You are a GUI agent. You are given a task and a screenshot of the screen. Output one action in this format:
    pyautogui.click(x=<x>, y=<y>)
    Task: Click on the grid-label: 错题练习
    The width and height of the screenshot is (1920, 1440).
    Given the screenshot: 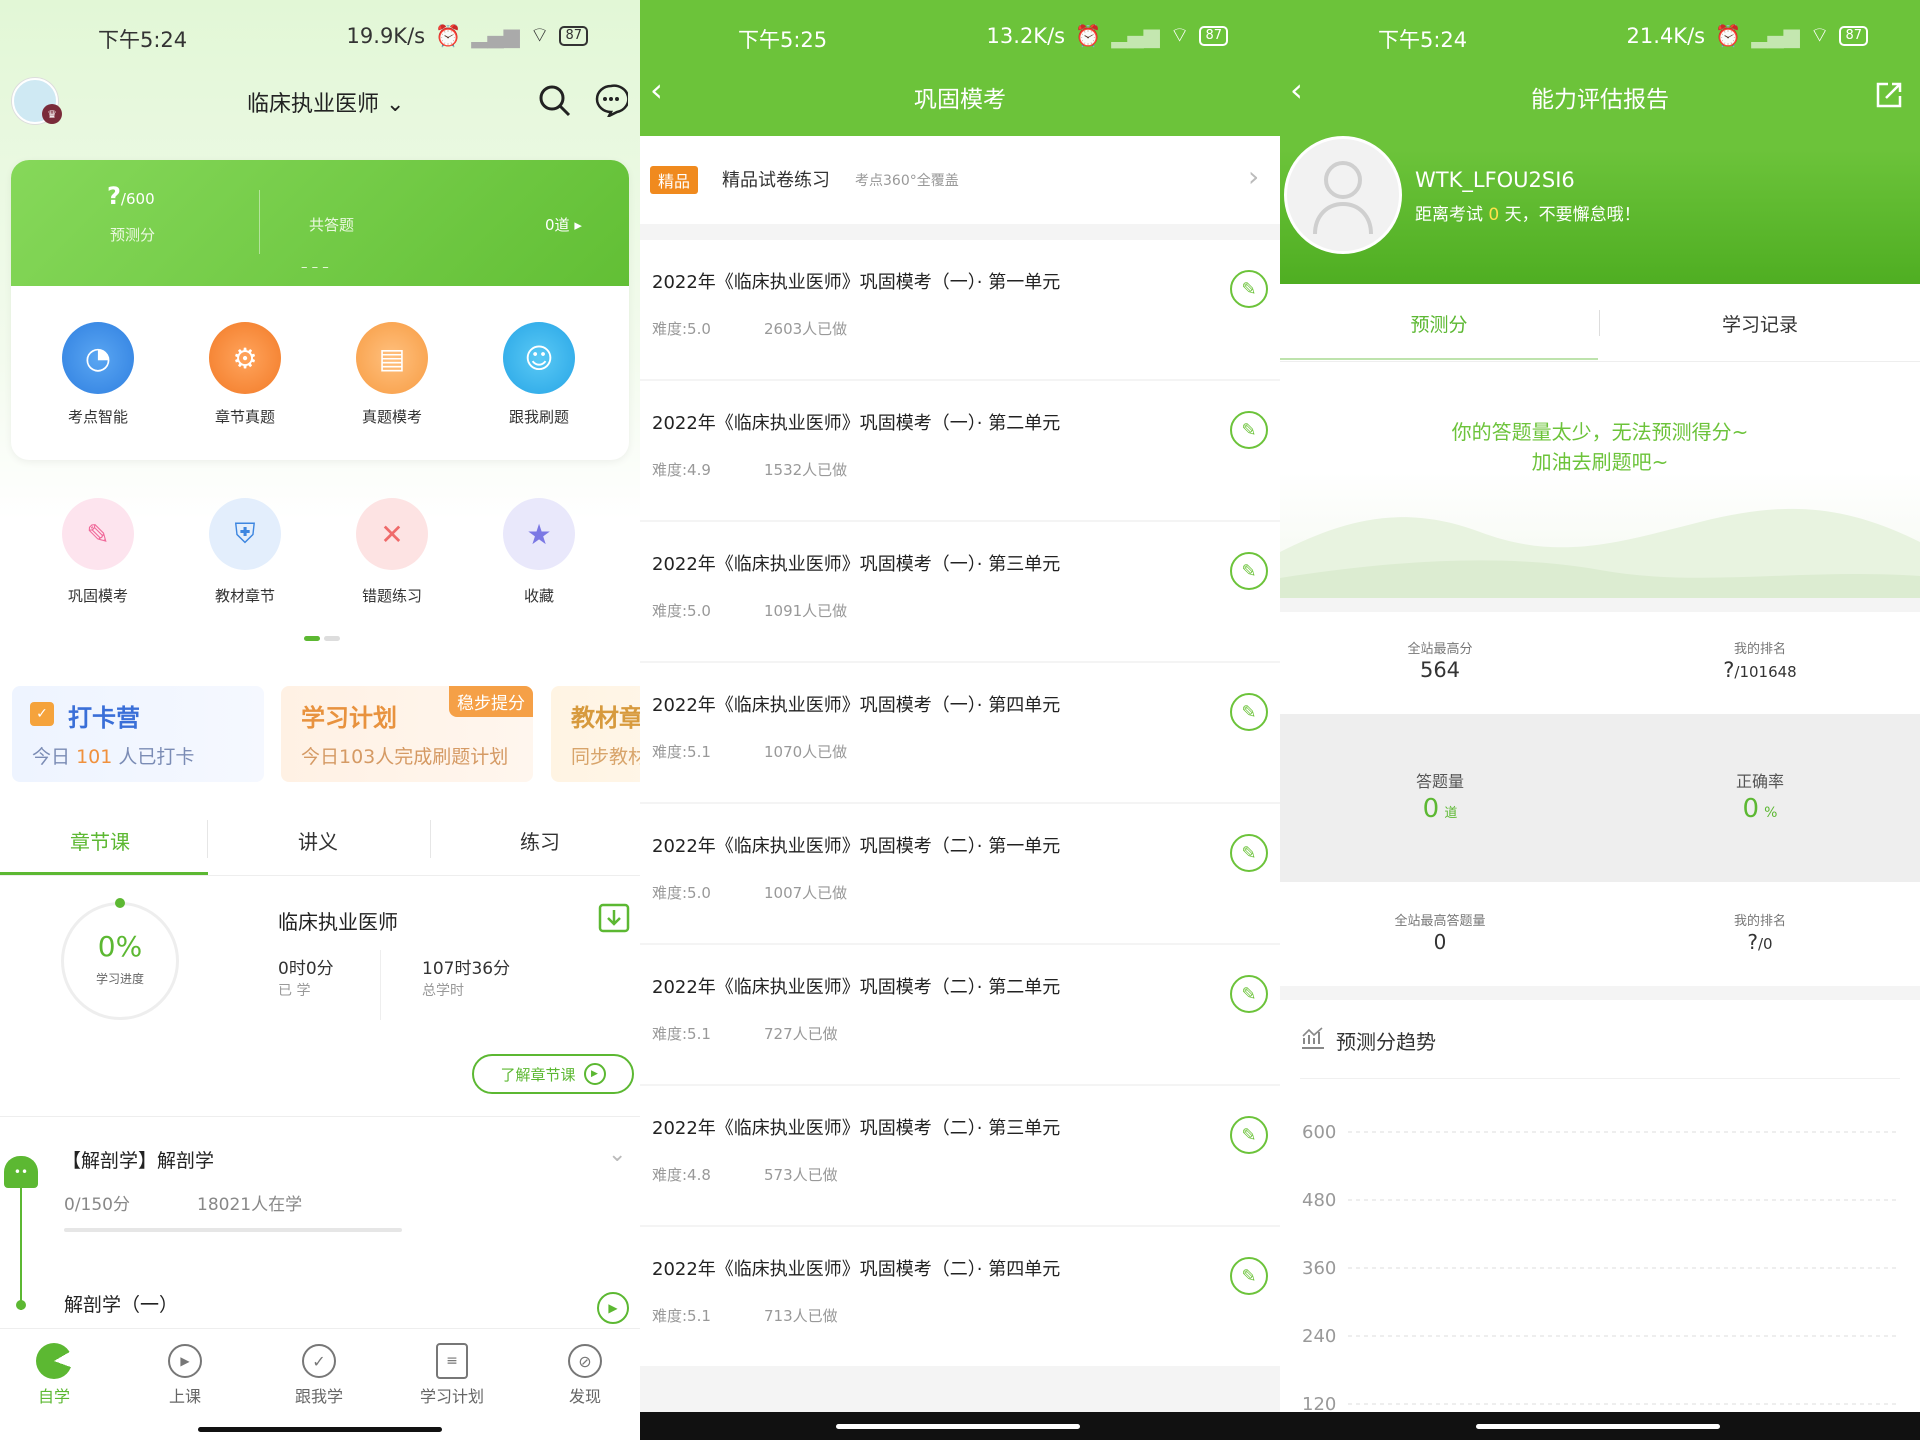 What is the action you would take?
    pyautogui.click(x=392, y=595)
    